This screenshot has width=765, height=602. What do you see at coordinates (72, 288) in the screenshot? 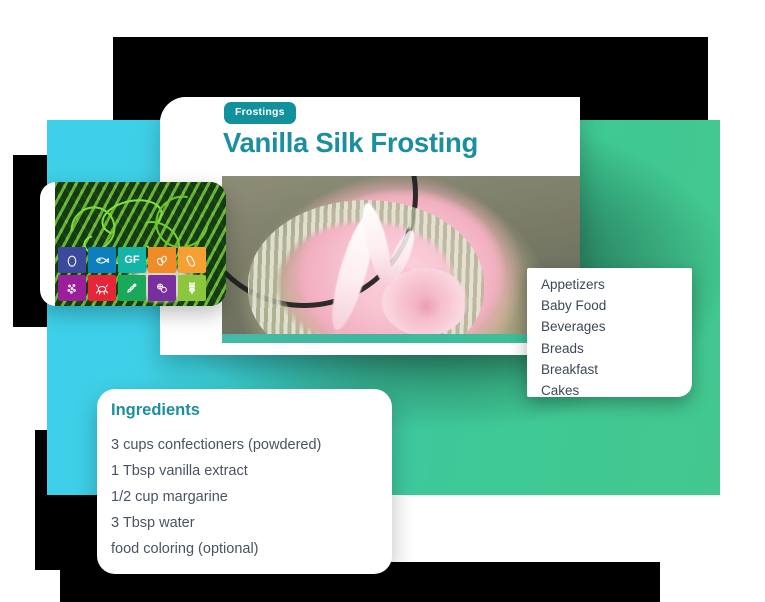
I see `sesame-icon` at bounding box center [72, 288].